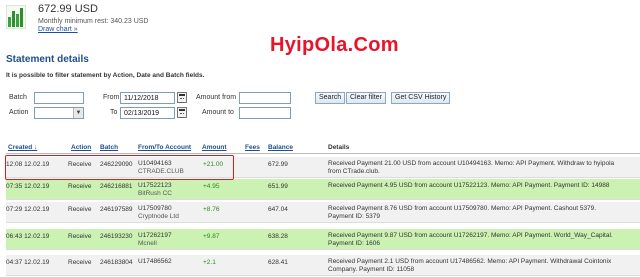 The image size is (640, 277). I want to click on search-button: Search, so click(330, 98).